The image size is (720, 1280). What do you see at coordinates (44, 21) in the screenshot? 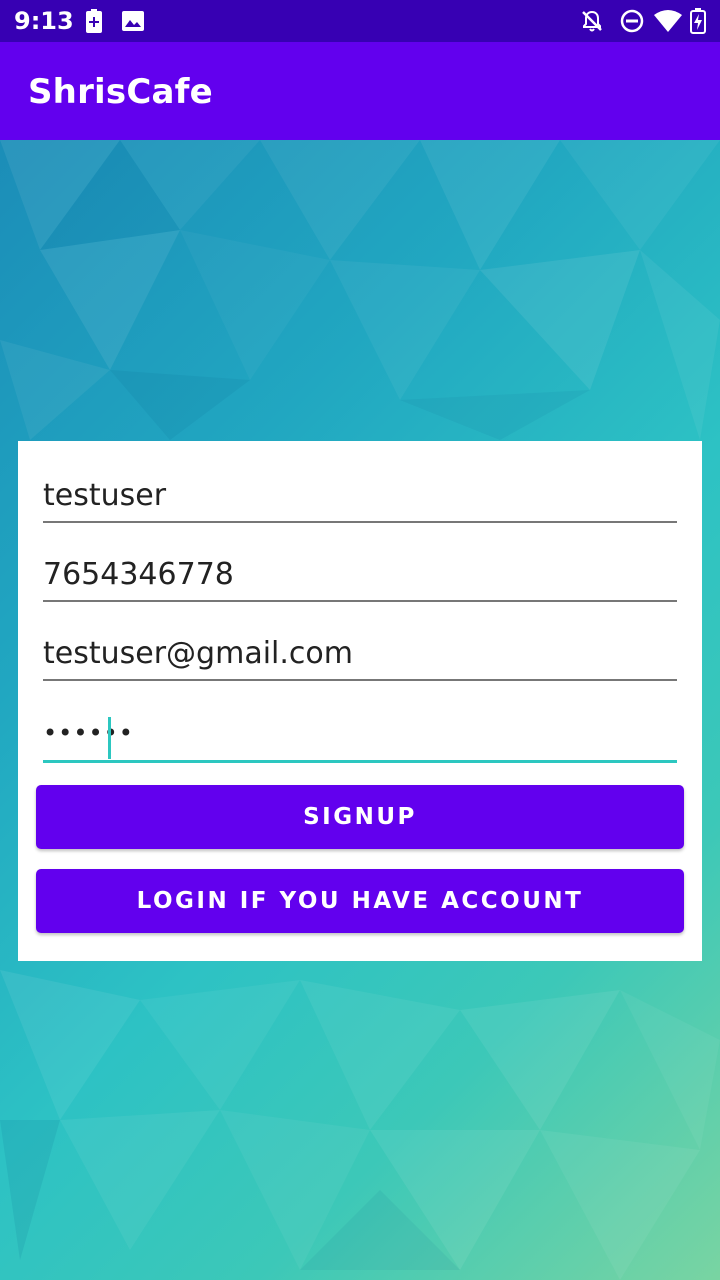
I see `status-time: 9:13` at bounding box center [44, 21].